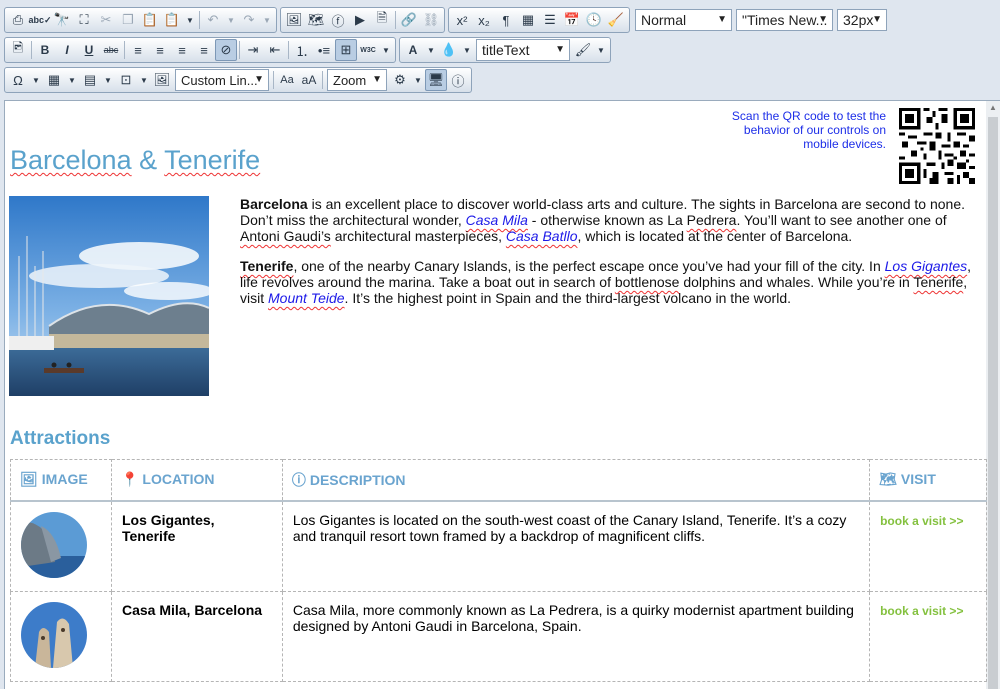 This screenshot has width=1000, height=689. Describe the element at coordinates (458, 80) in the screenshot. I see `about-info-icon: ⓘ` at that location.